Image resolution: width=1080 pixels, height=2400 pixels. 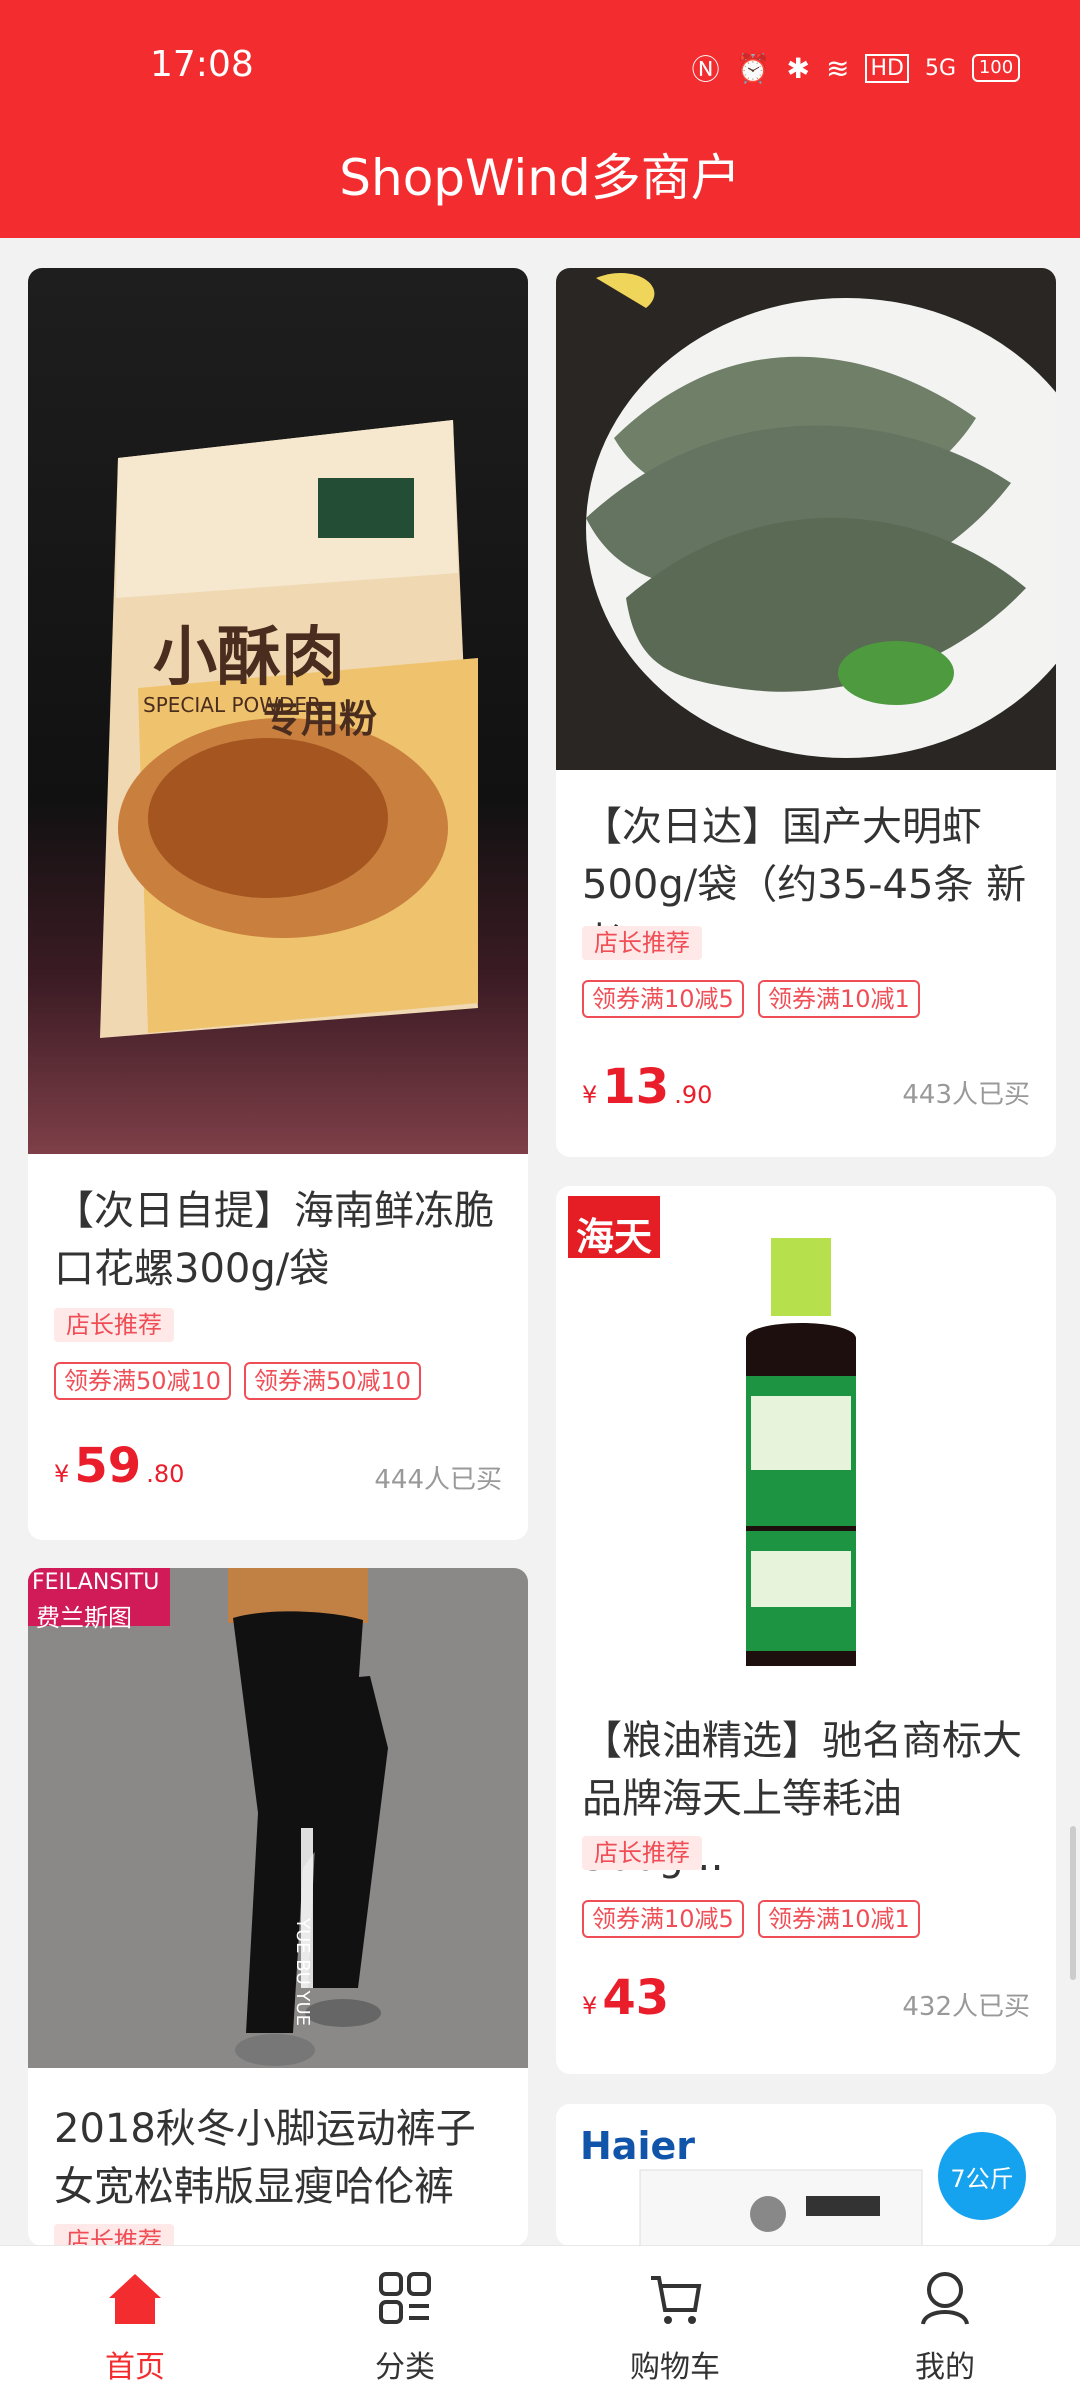 What do you see at coordinates (637, 2146) in the screenshot?
I see `brand-logo: Haier` at bounding box center [637, 2146].